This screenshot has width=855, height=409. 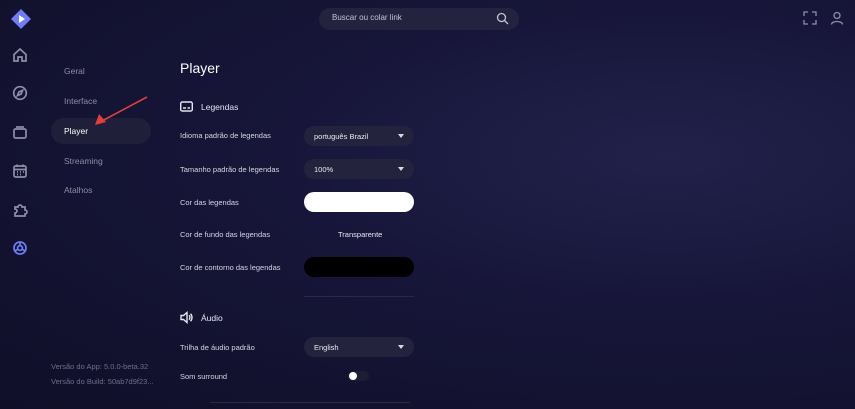 I want to click on audio-track-select: English, so click(x=359, y=347).